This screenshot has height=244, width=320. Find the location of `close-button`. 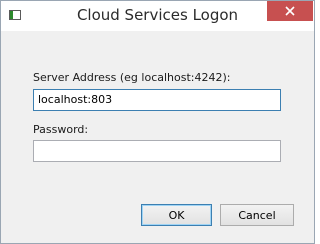

close-button is located at coordinates (290, 11).